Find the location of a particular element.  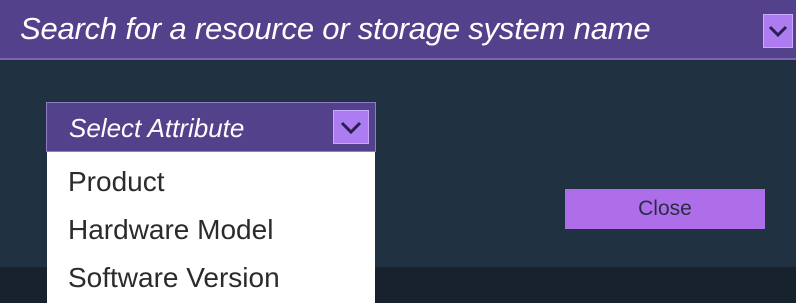

close-button: Close is located at coordinates (665, 209).